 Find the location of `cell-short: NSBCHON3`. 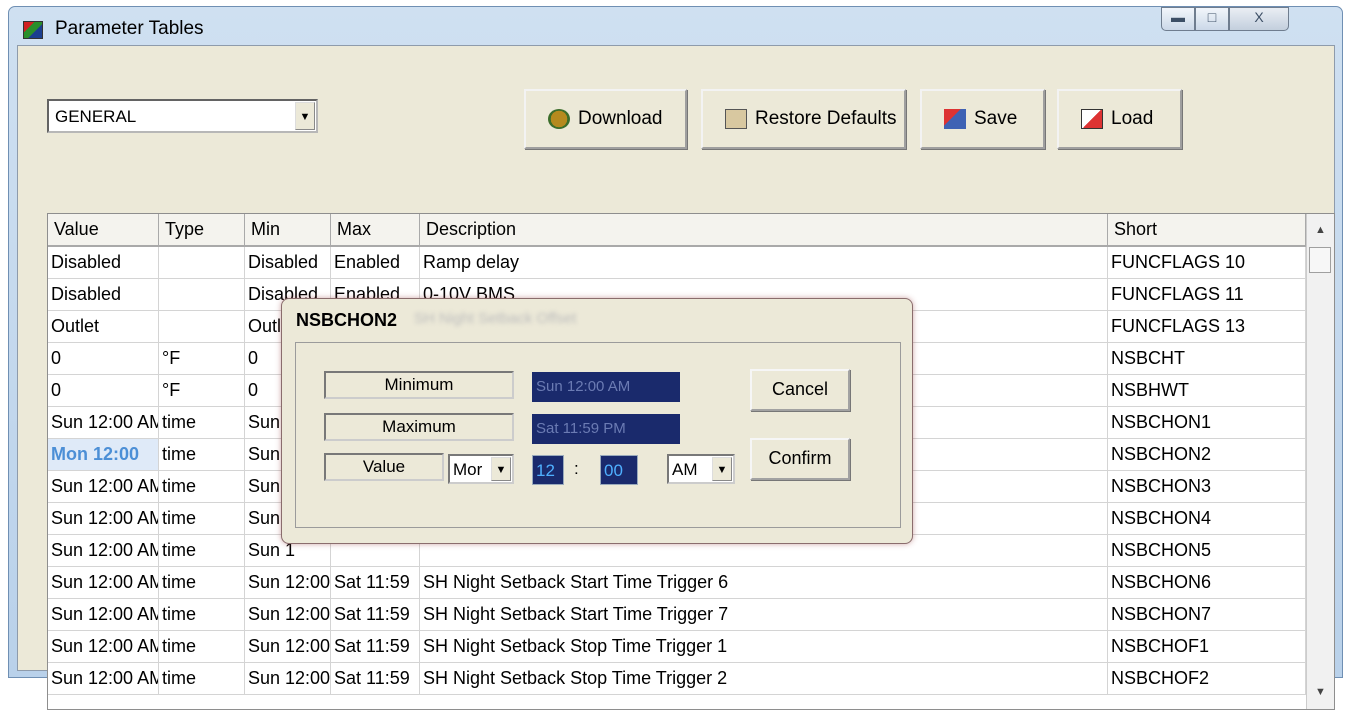

cell-short: NSBCHON3 is located at coordinates (1207, 486).